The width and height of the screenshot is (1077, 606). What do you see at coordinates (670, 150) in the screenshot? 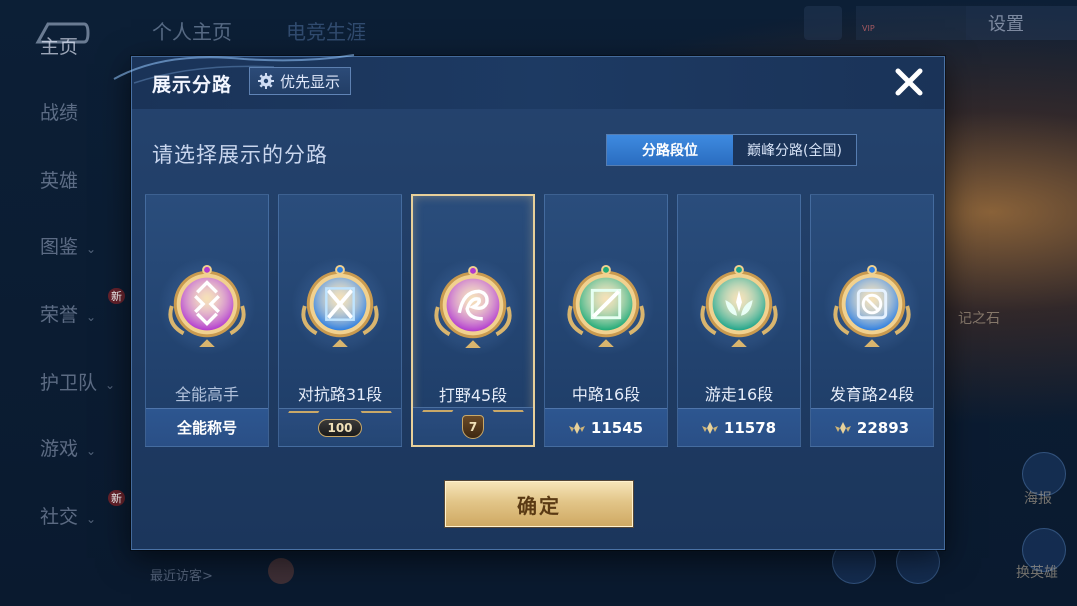
I see `tab-lane-rank: 分路段位` at bounding box center [670, 150].